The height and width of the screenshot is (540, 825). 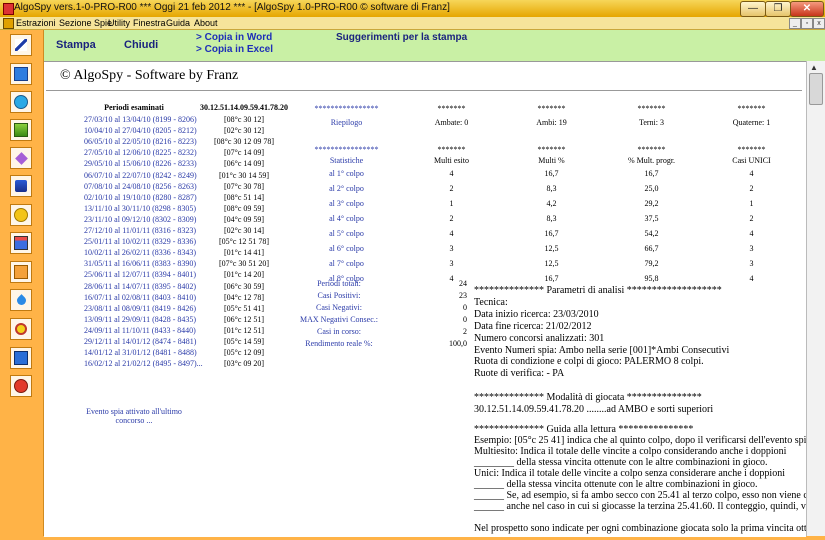 What do you see at coordinates (491, 302) in the screenshot?
I see `analysis-line: Tecnica:` at bounding box center [491, 302].